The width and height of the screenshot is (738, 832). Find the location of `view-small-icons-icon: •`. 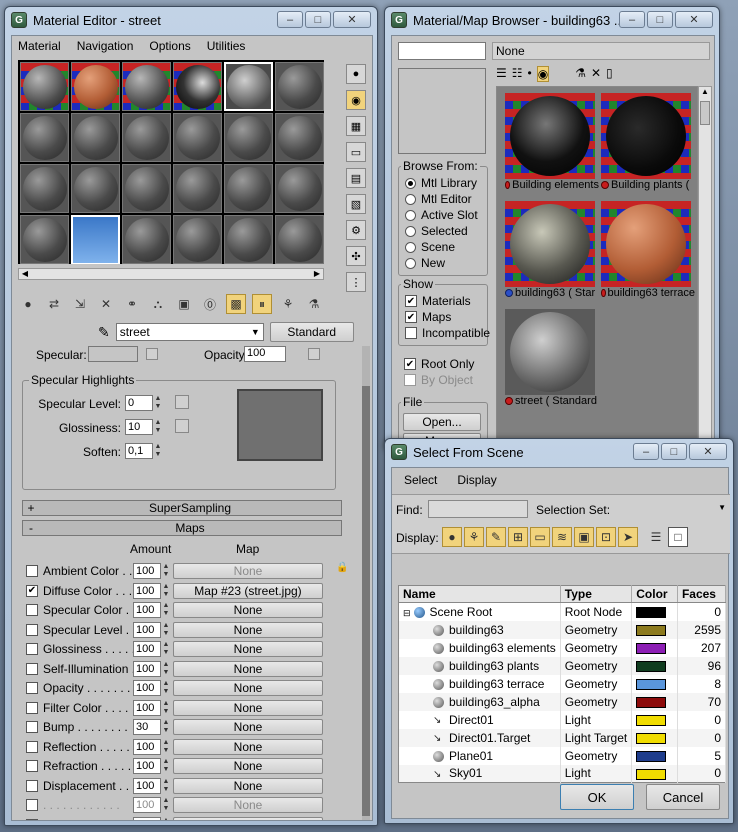

view-small-icons-icon: • is located at coordinates (530, 74).